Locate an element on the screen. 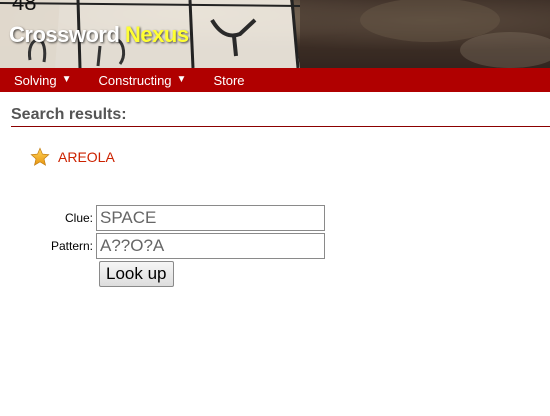 This screenshot has width=550, height=416. result-link-areola: AREOLA is located at coordinates (86, 157).